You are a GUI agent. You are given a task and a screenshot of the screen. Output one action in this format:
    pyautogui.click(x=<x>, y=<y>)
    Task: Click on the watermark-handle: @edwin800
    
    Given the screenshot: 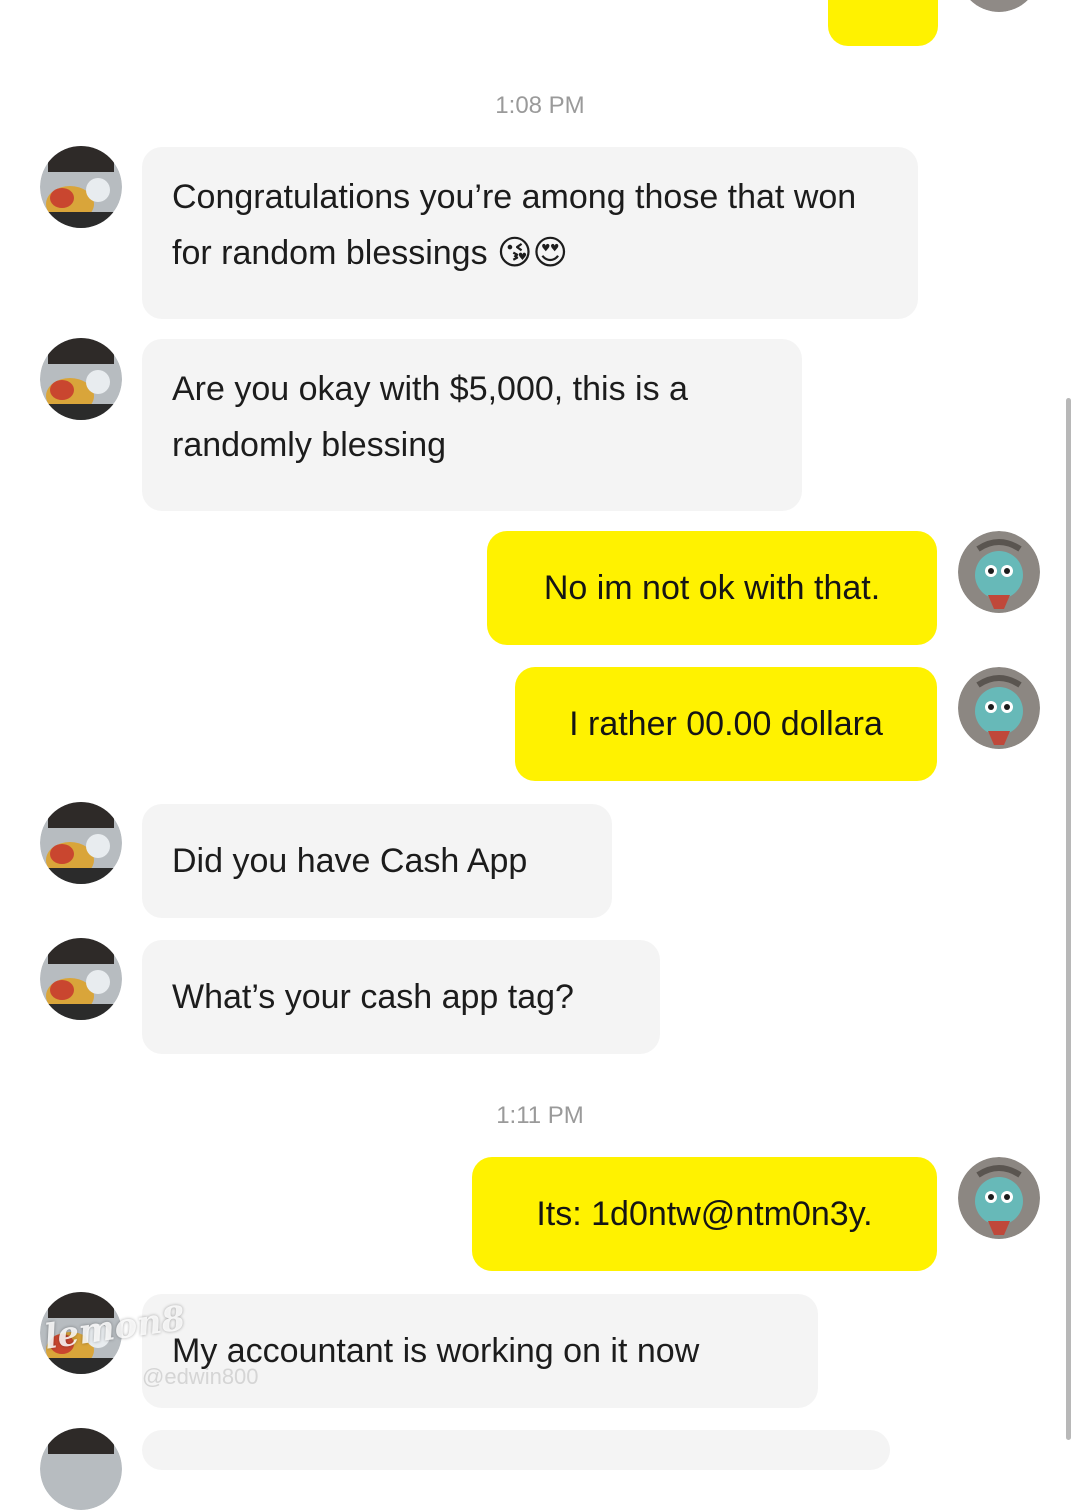 What is the action you would take?
    pyautogui.click(x=200, y=1376)
    